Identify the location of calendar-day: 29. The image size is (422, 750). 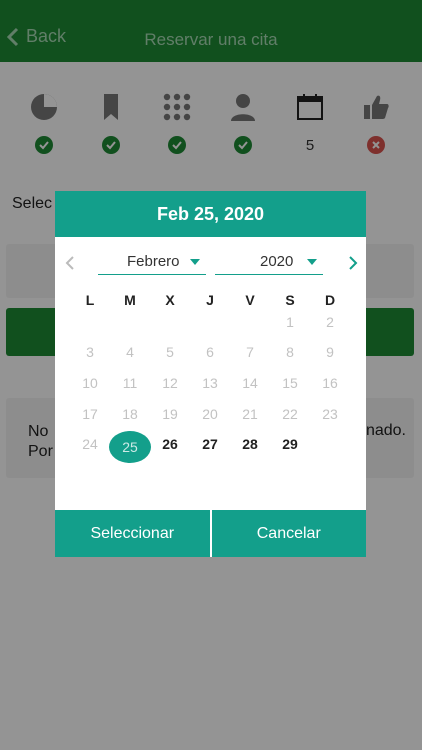
(290, 444).